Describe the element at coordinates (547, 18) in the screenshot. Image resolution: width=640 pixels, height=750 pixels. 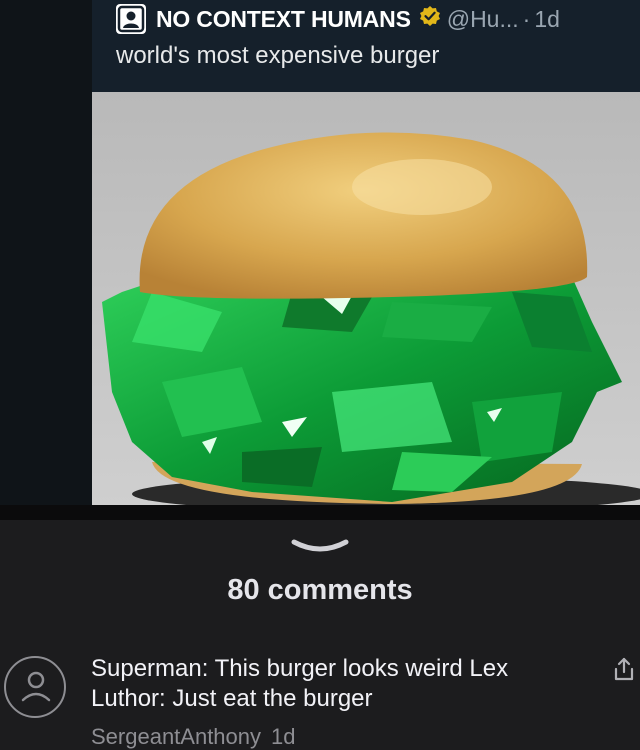
I see `tweet-time: 1d` at that location.